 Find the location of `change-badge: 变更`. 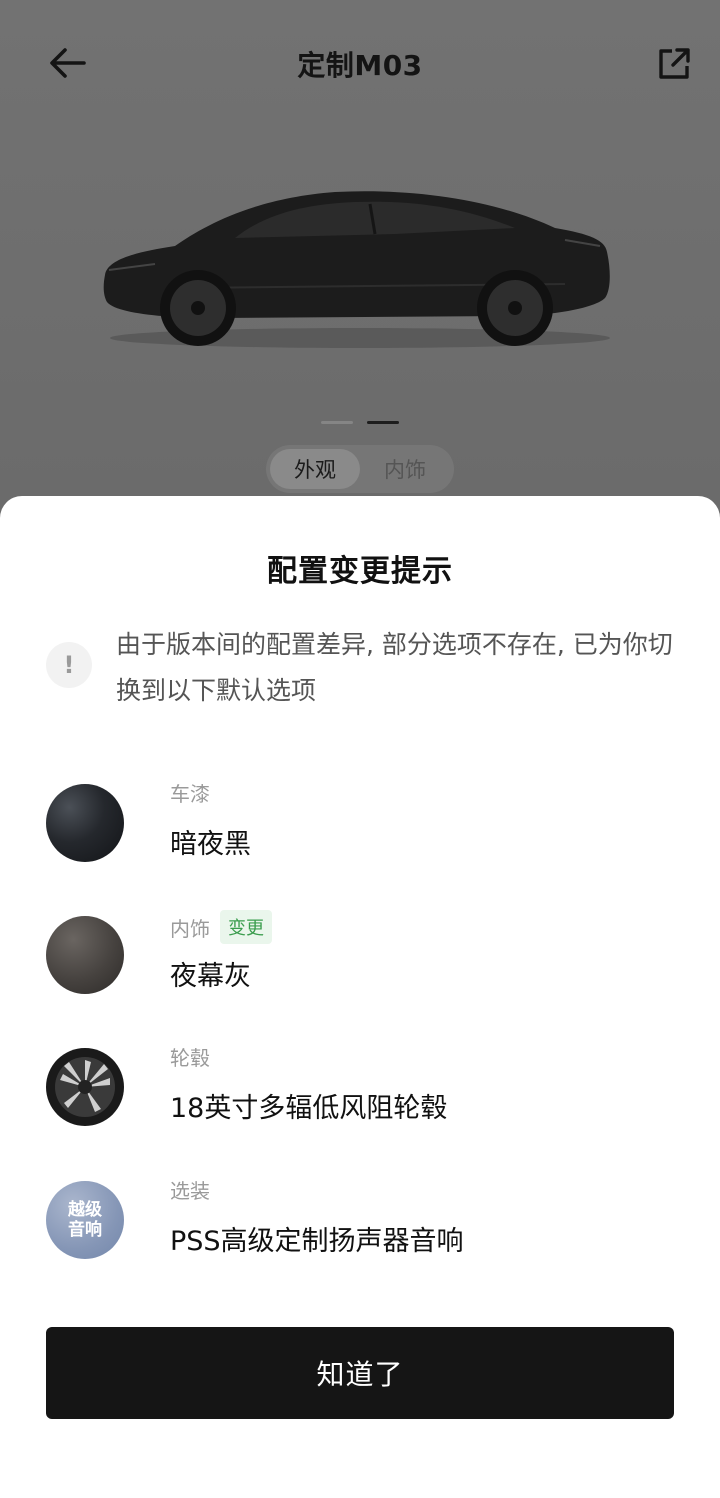

change-badge: 变更 is located at coordinates (246, 927).